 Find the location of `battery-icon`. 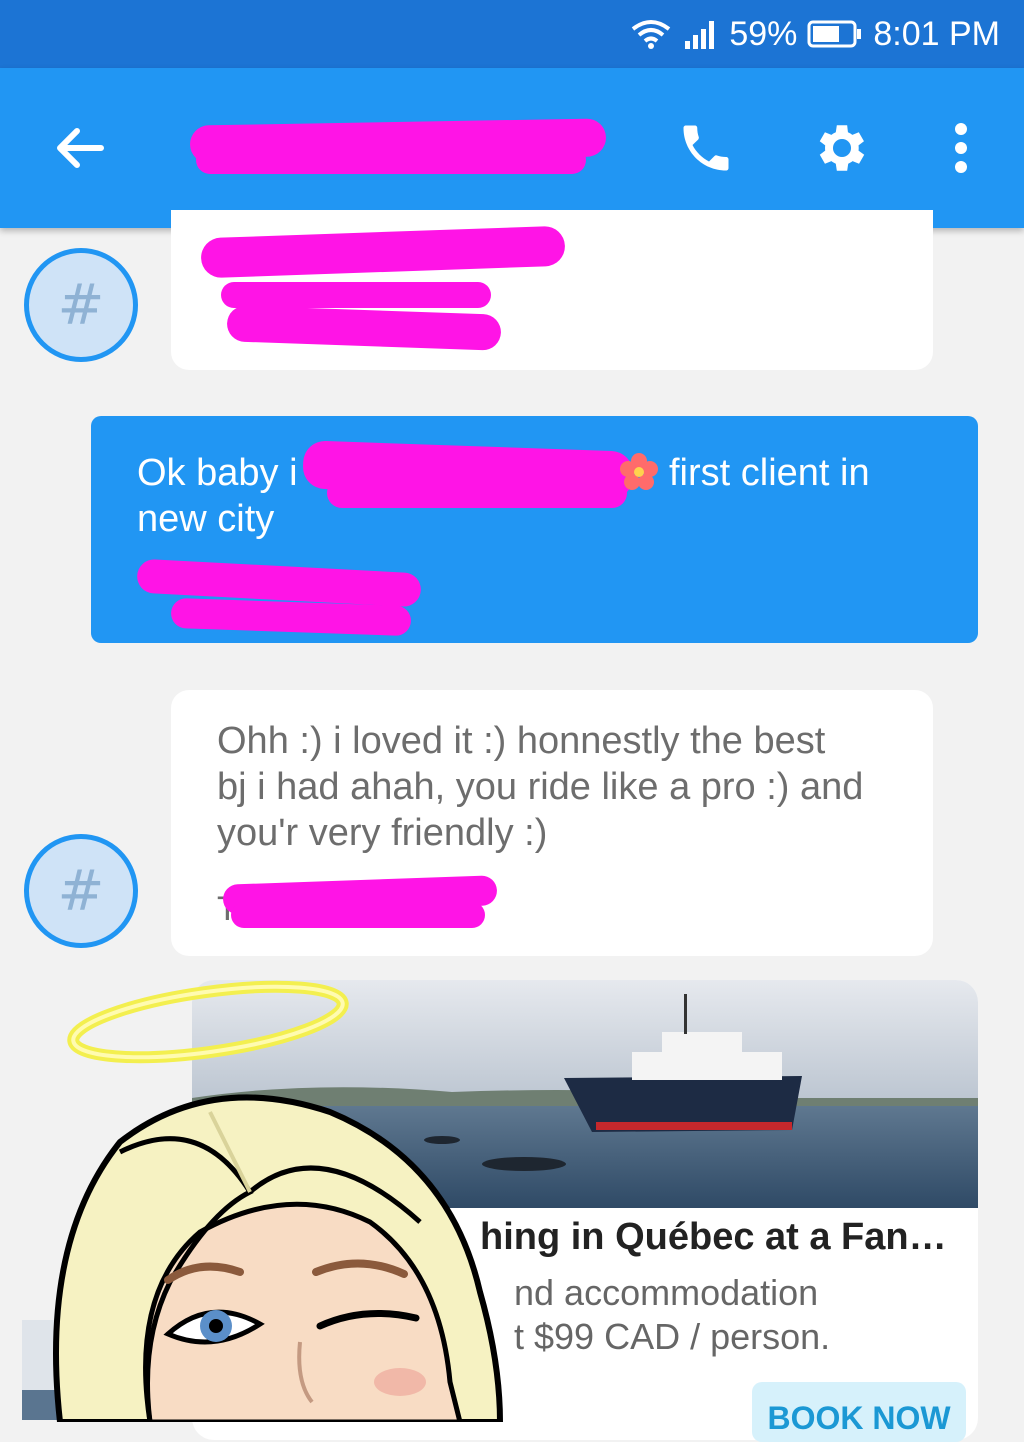

battery-icon is located at coordinates (835, 34).